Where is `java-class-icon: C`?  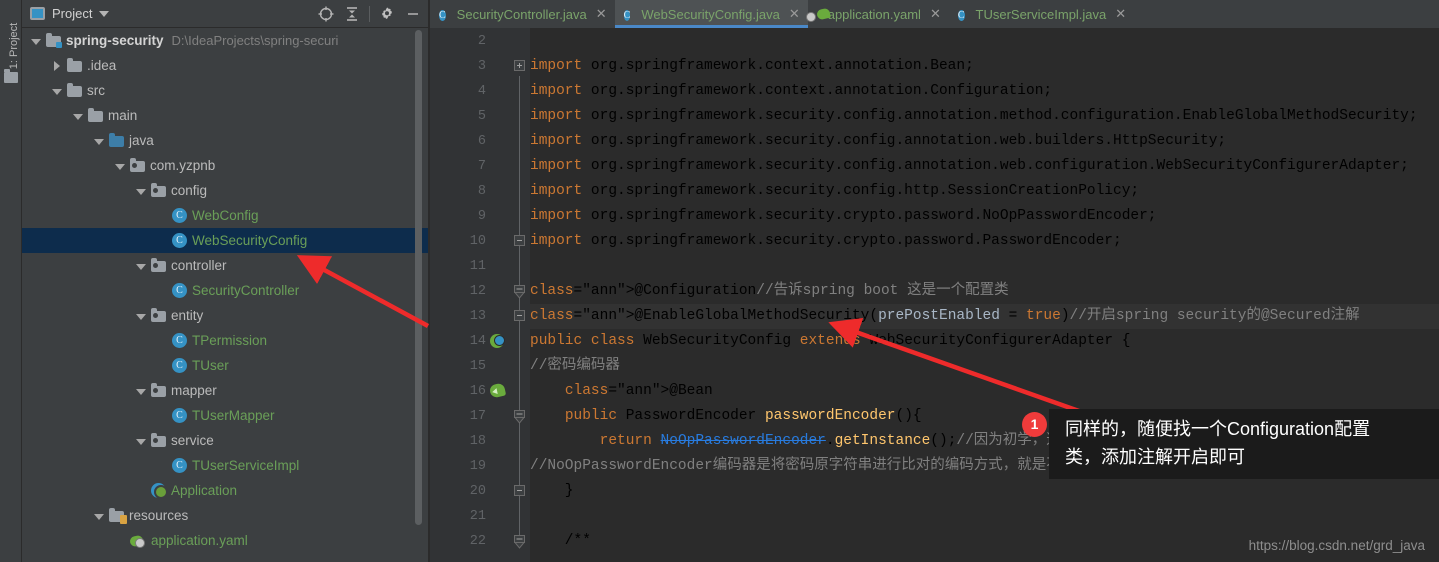
java-class-icon: C is located at coordinates (179, 340).